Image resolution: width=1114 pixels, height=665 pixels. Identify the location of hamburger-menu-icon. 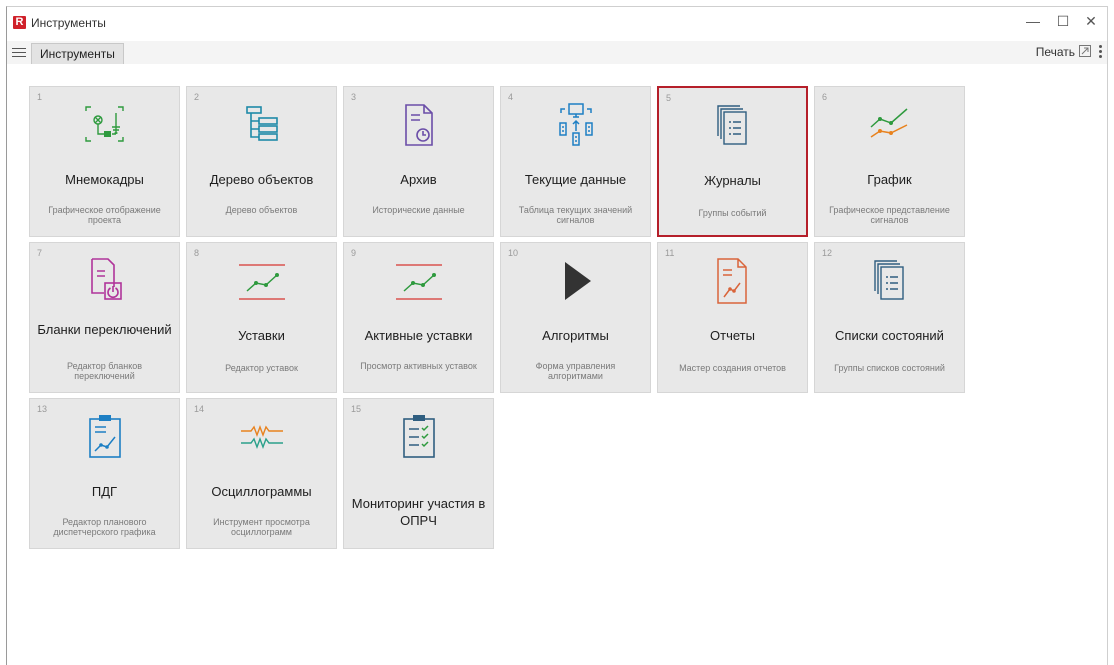
(19, 52).